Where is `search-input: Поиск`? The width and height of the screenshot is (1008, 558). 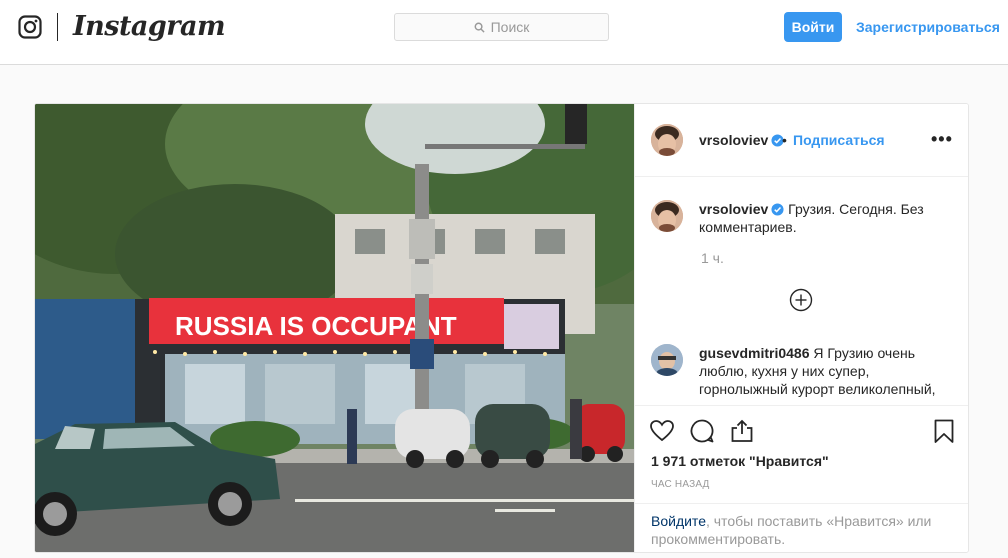
search-input: Поиск is located at coordinates (501, 27).